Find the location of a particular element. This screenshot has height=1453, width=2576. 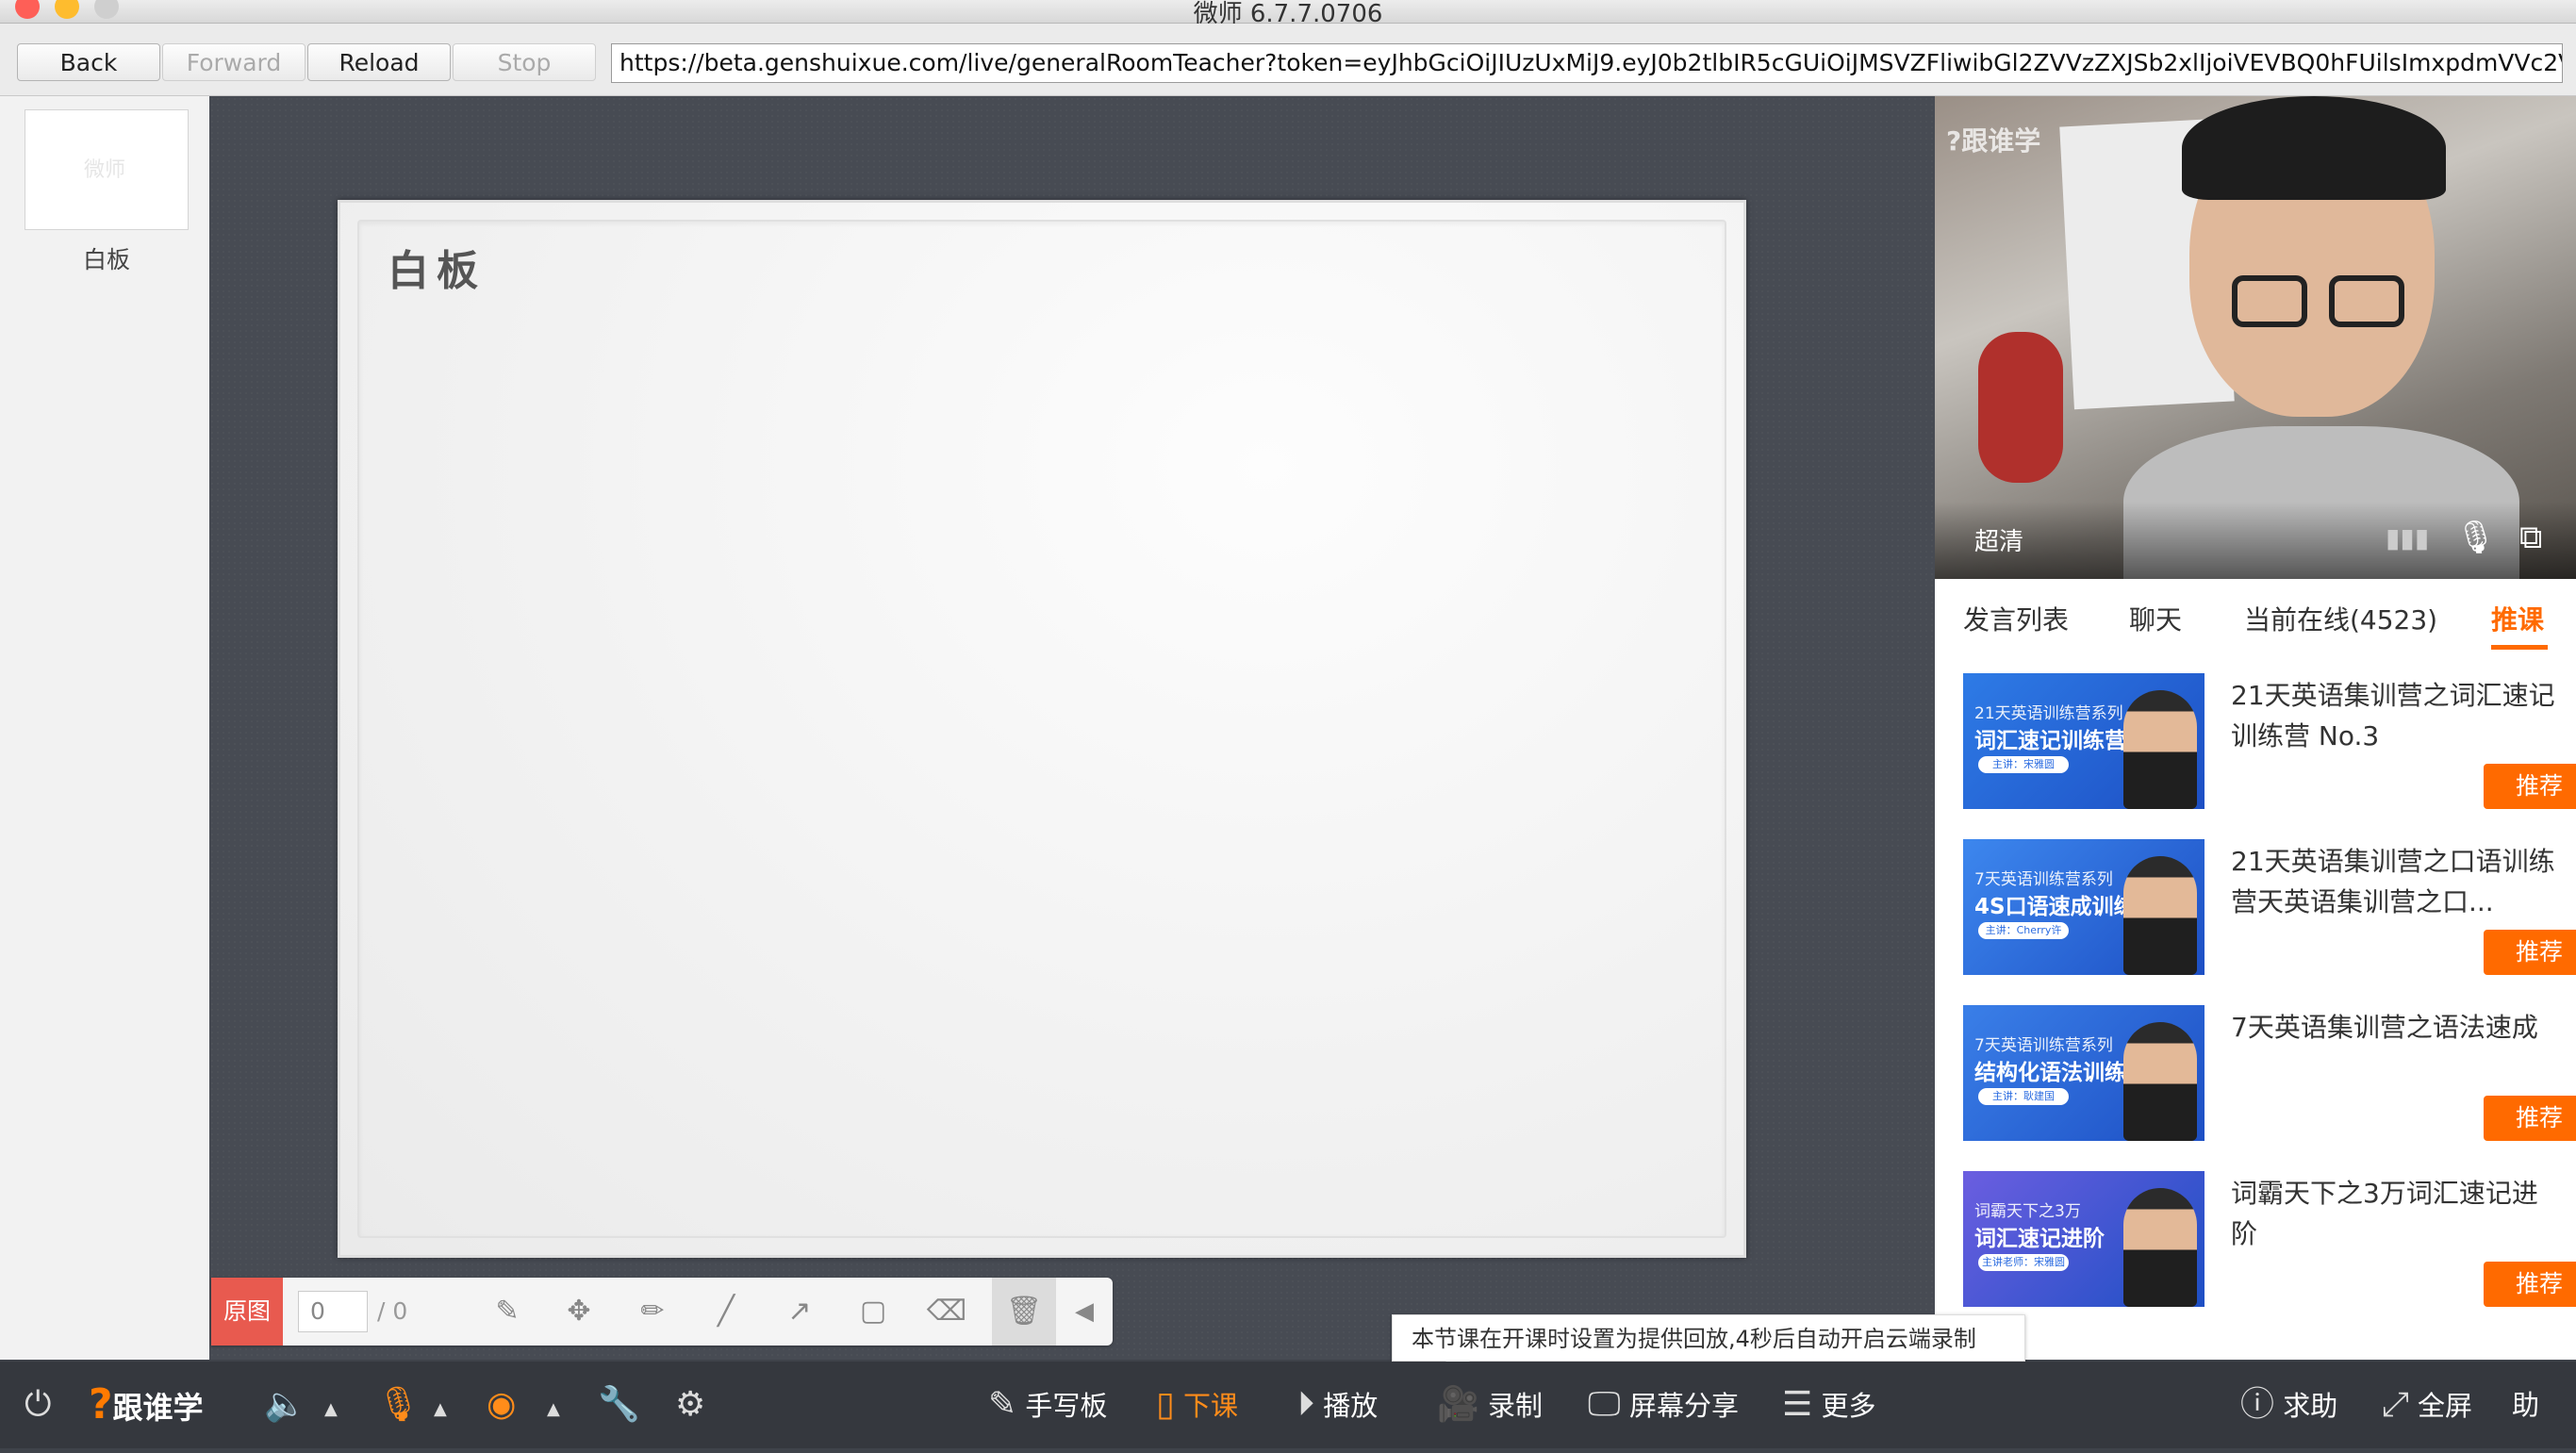

camera-button: ◉ is located at coordinates (501, 1405).